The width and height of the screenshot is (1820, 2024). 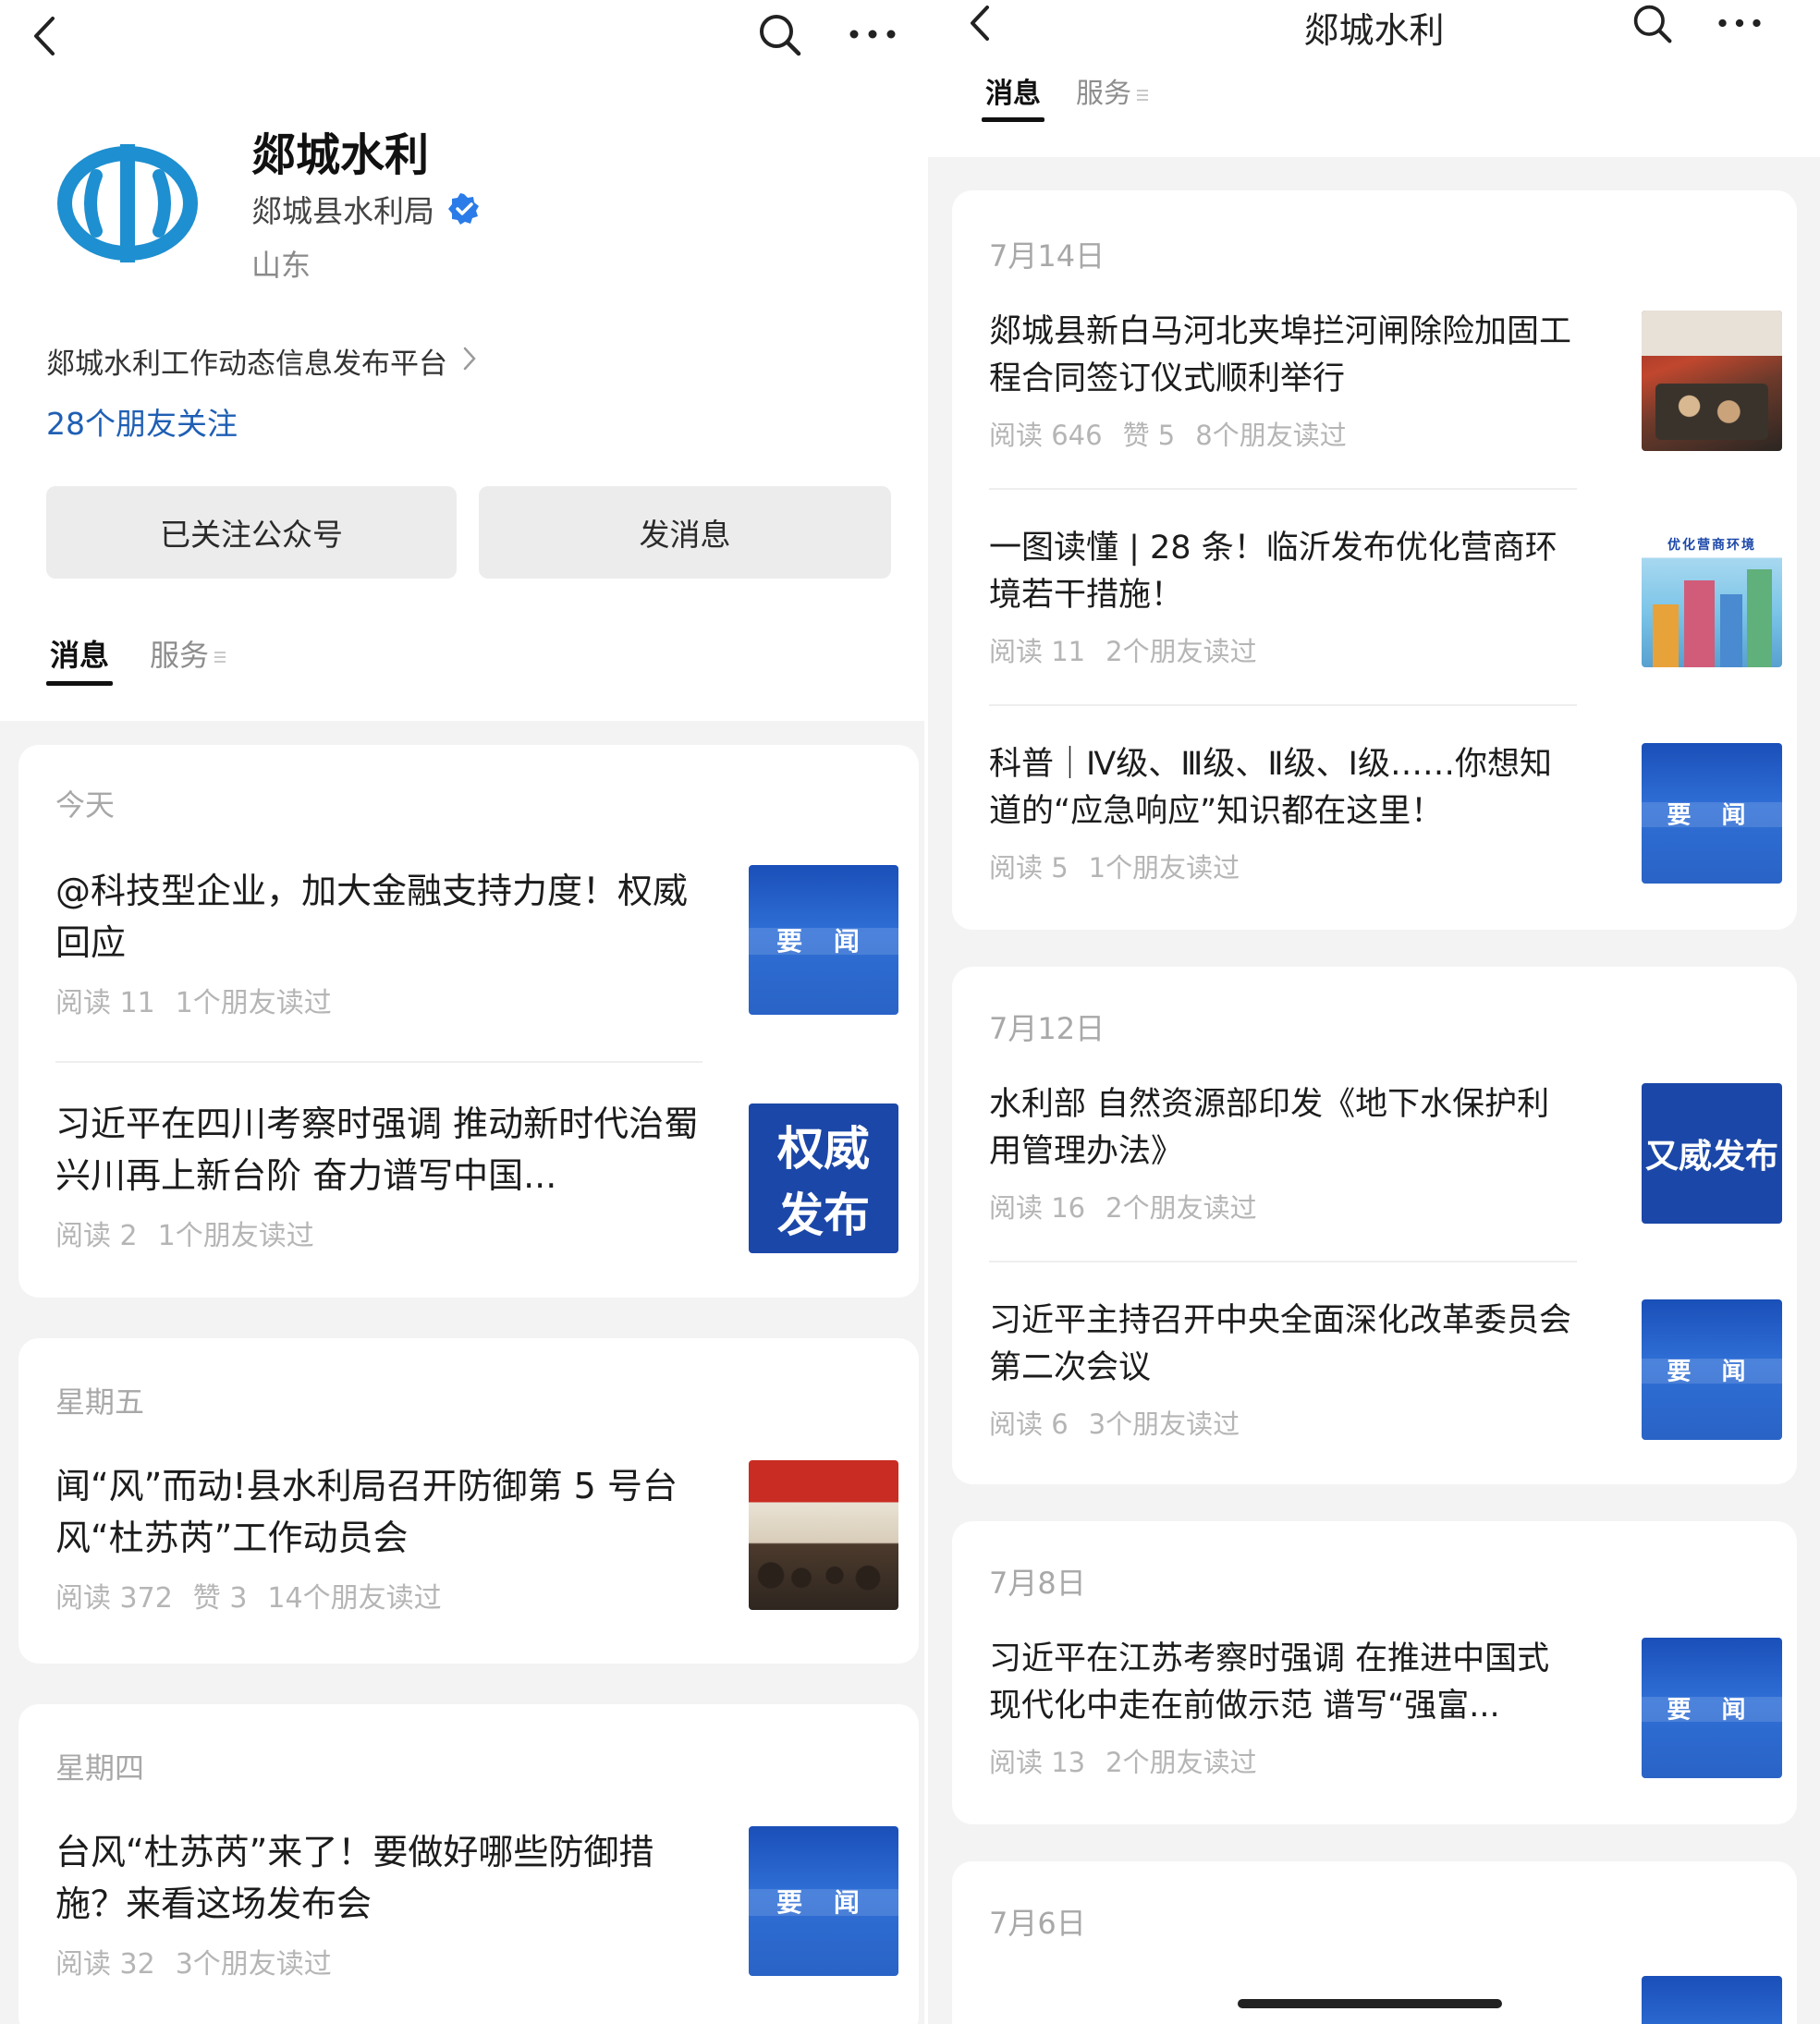 What do you see at coordinates (1374, 30) in the screenshot?
I see `page-title: 郯城水利` at bounding box center [1374, 30].